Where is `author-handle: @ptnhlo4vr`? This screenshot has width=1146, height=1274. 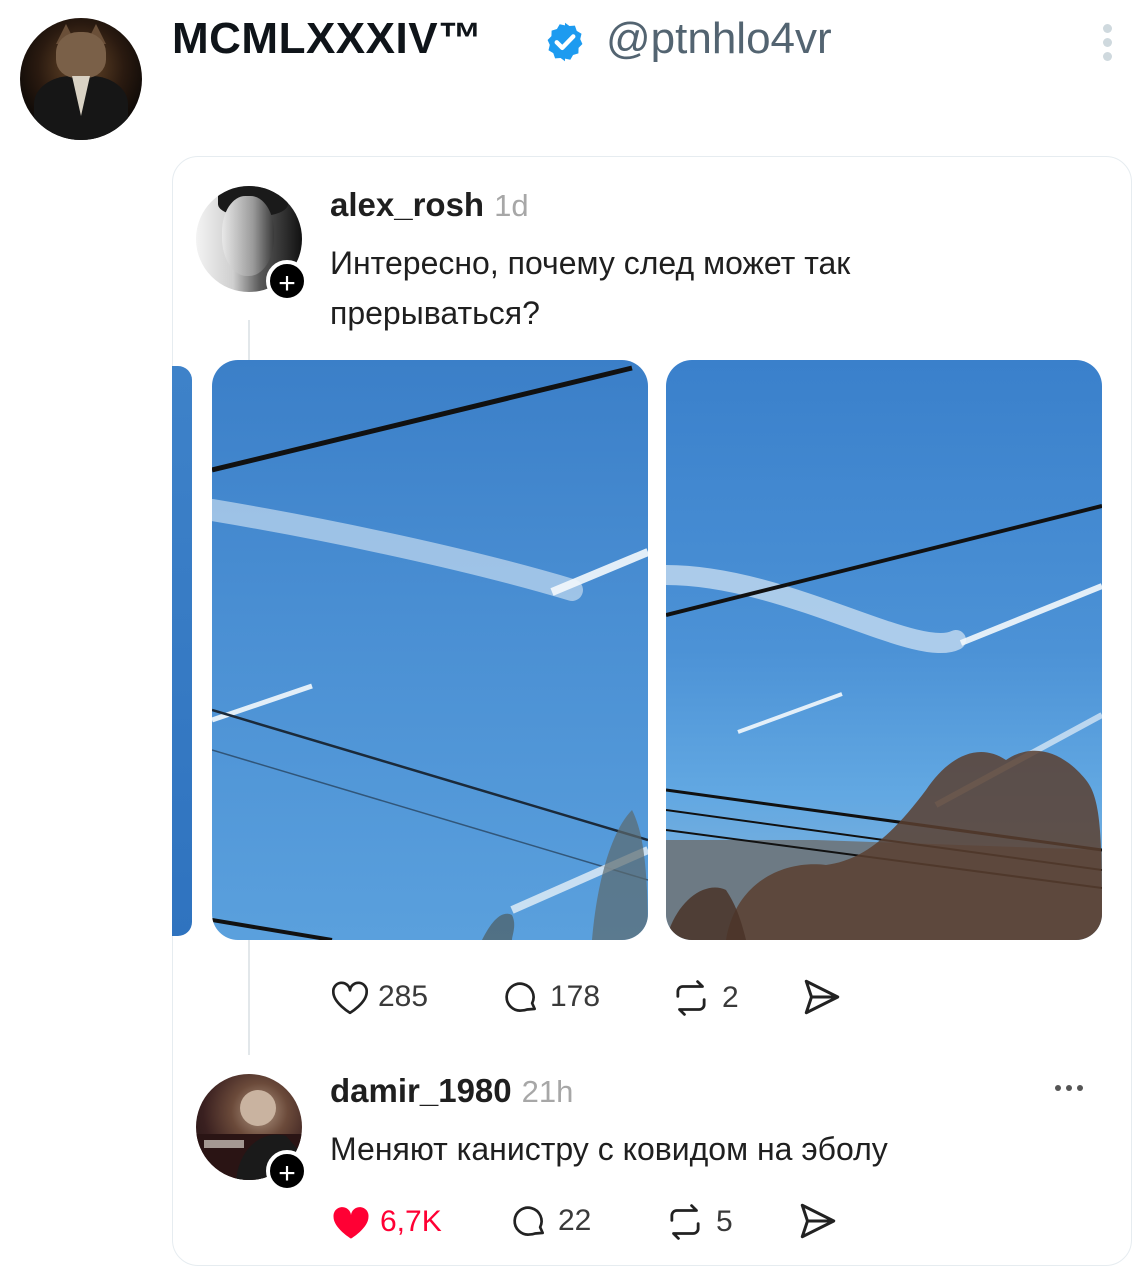 author-handle: @ptnhlo4vr is located at coordinates (719, 39).